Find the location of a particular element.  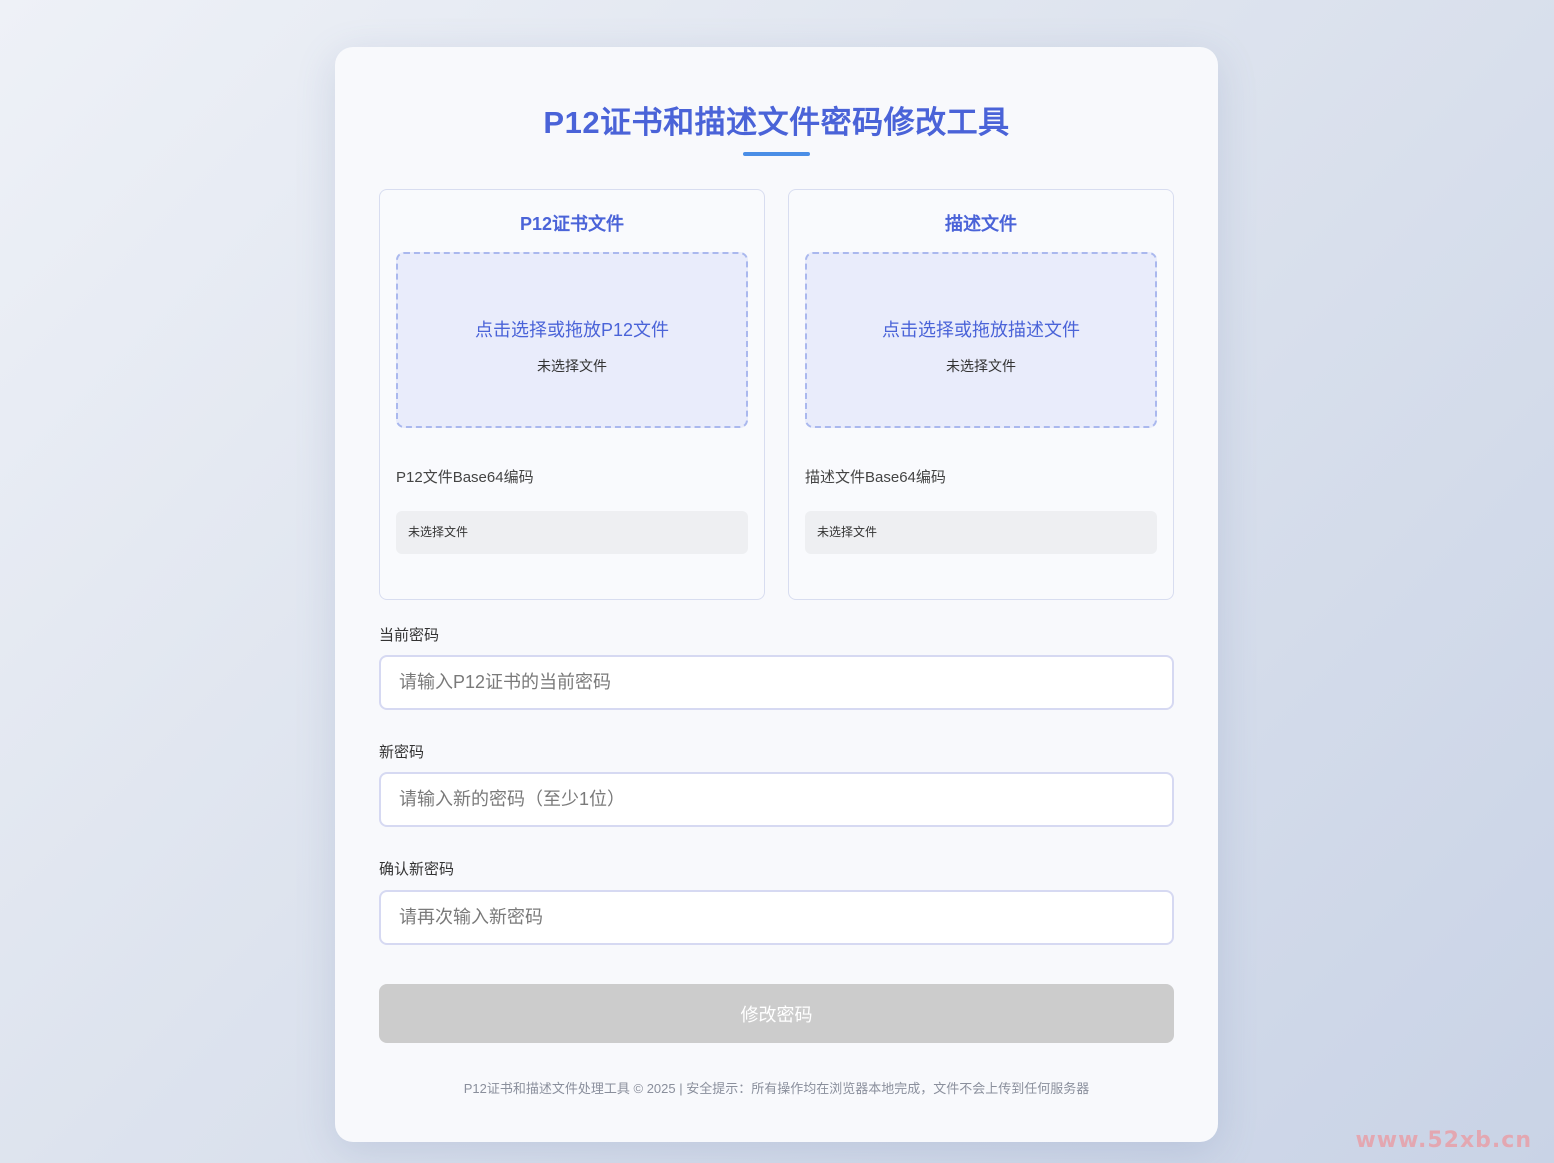

confirm-password-label: 确认新密码 is located at coordinates (417, 869).